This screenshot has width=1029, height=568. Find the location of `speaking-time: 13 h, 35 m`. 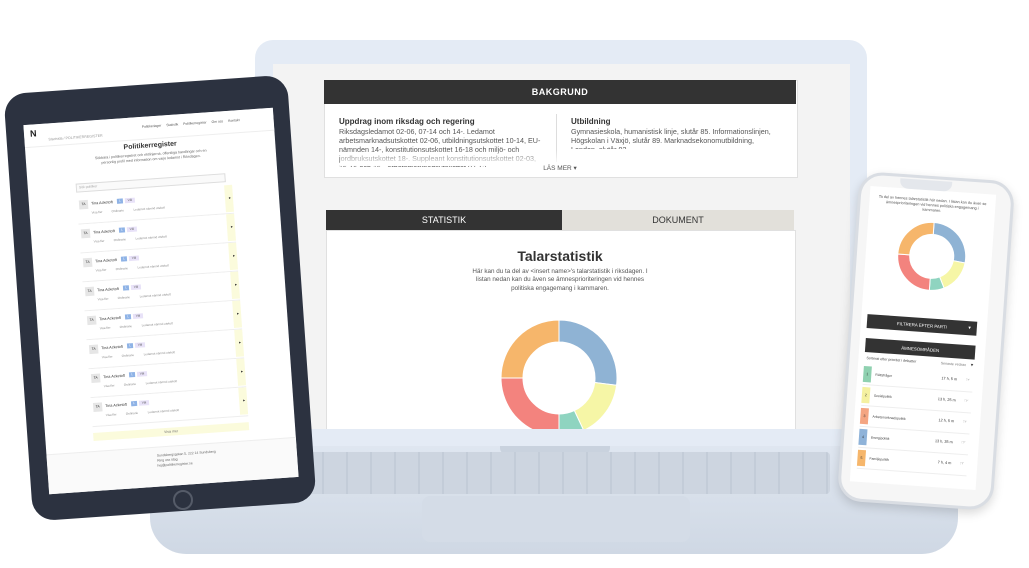

speaking-time: 13 h, 35 m is located at coordinates (943, 442).